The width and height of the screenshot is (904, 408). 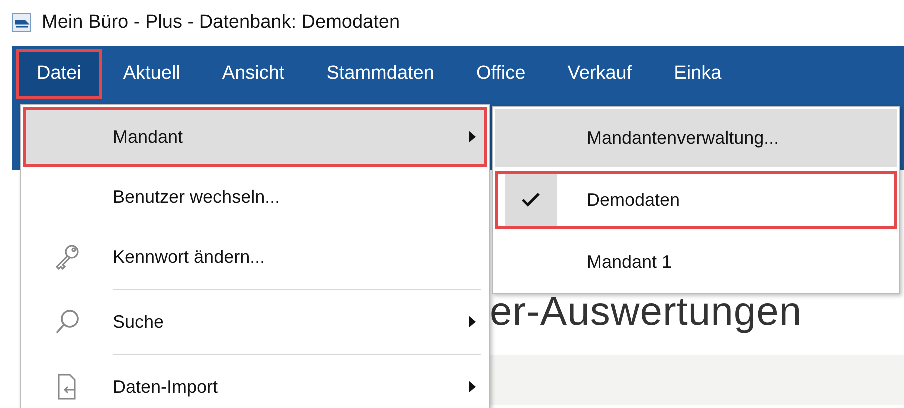 I want to click on menu-bar-item: Datei, so click(x=59, y=74).